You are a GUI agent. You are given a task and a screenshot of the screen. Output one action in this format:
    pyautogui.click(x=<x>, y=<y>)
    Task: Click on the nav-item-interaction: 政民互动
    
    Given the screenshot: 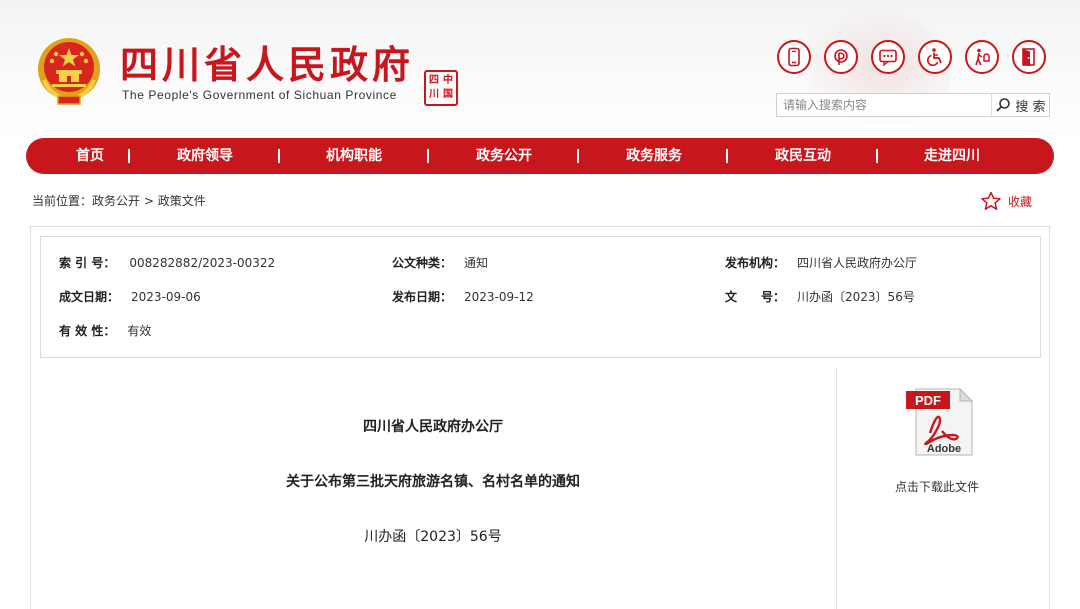 What is the action you would take?
    pyautogui.click(x=803, y=156)
    